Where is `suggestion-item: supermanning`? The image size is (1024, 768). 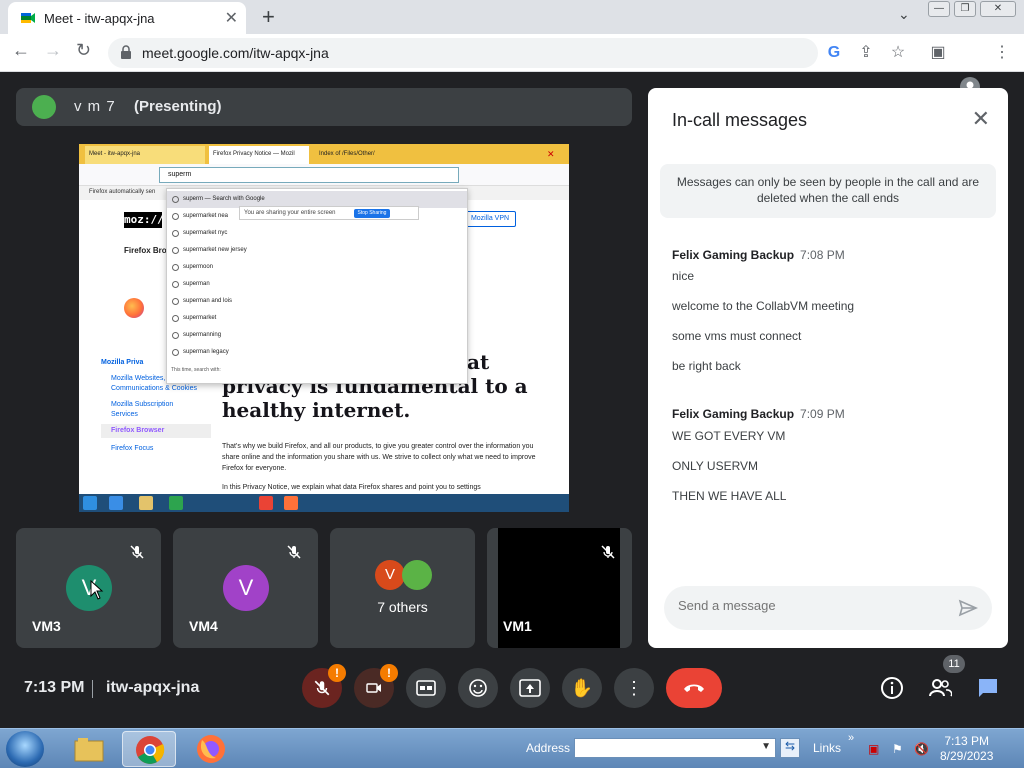
suggestion-item: supermanning is located at coordinates (317, 335).